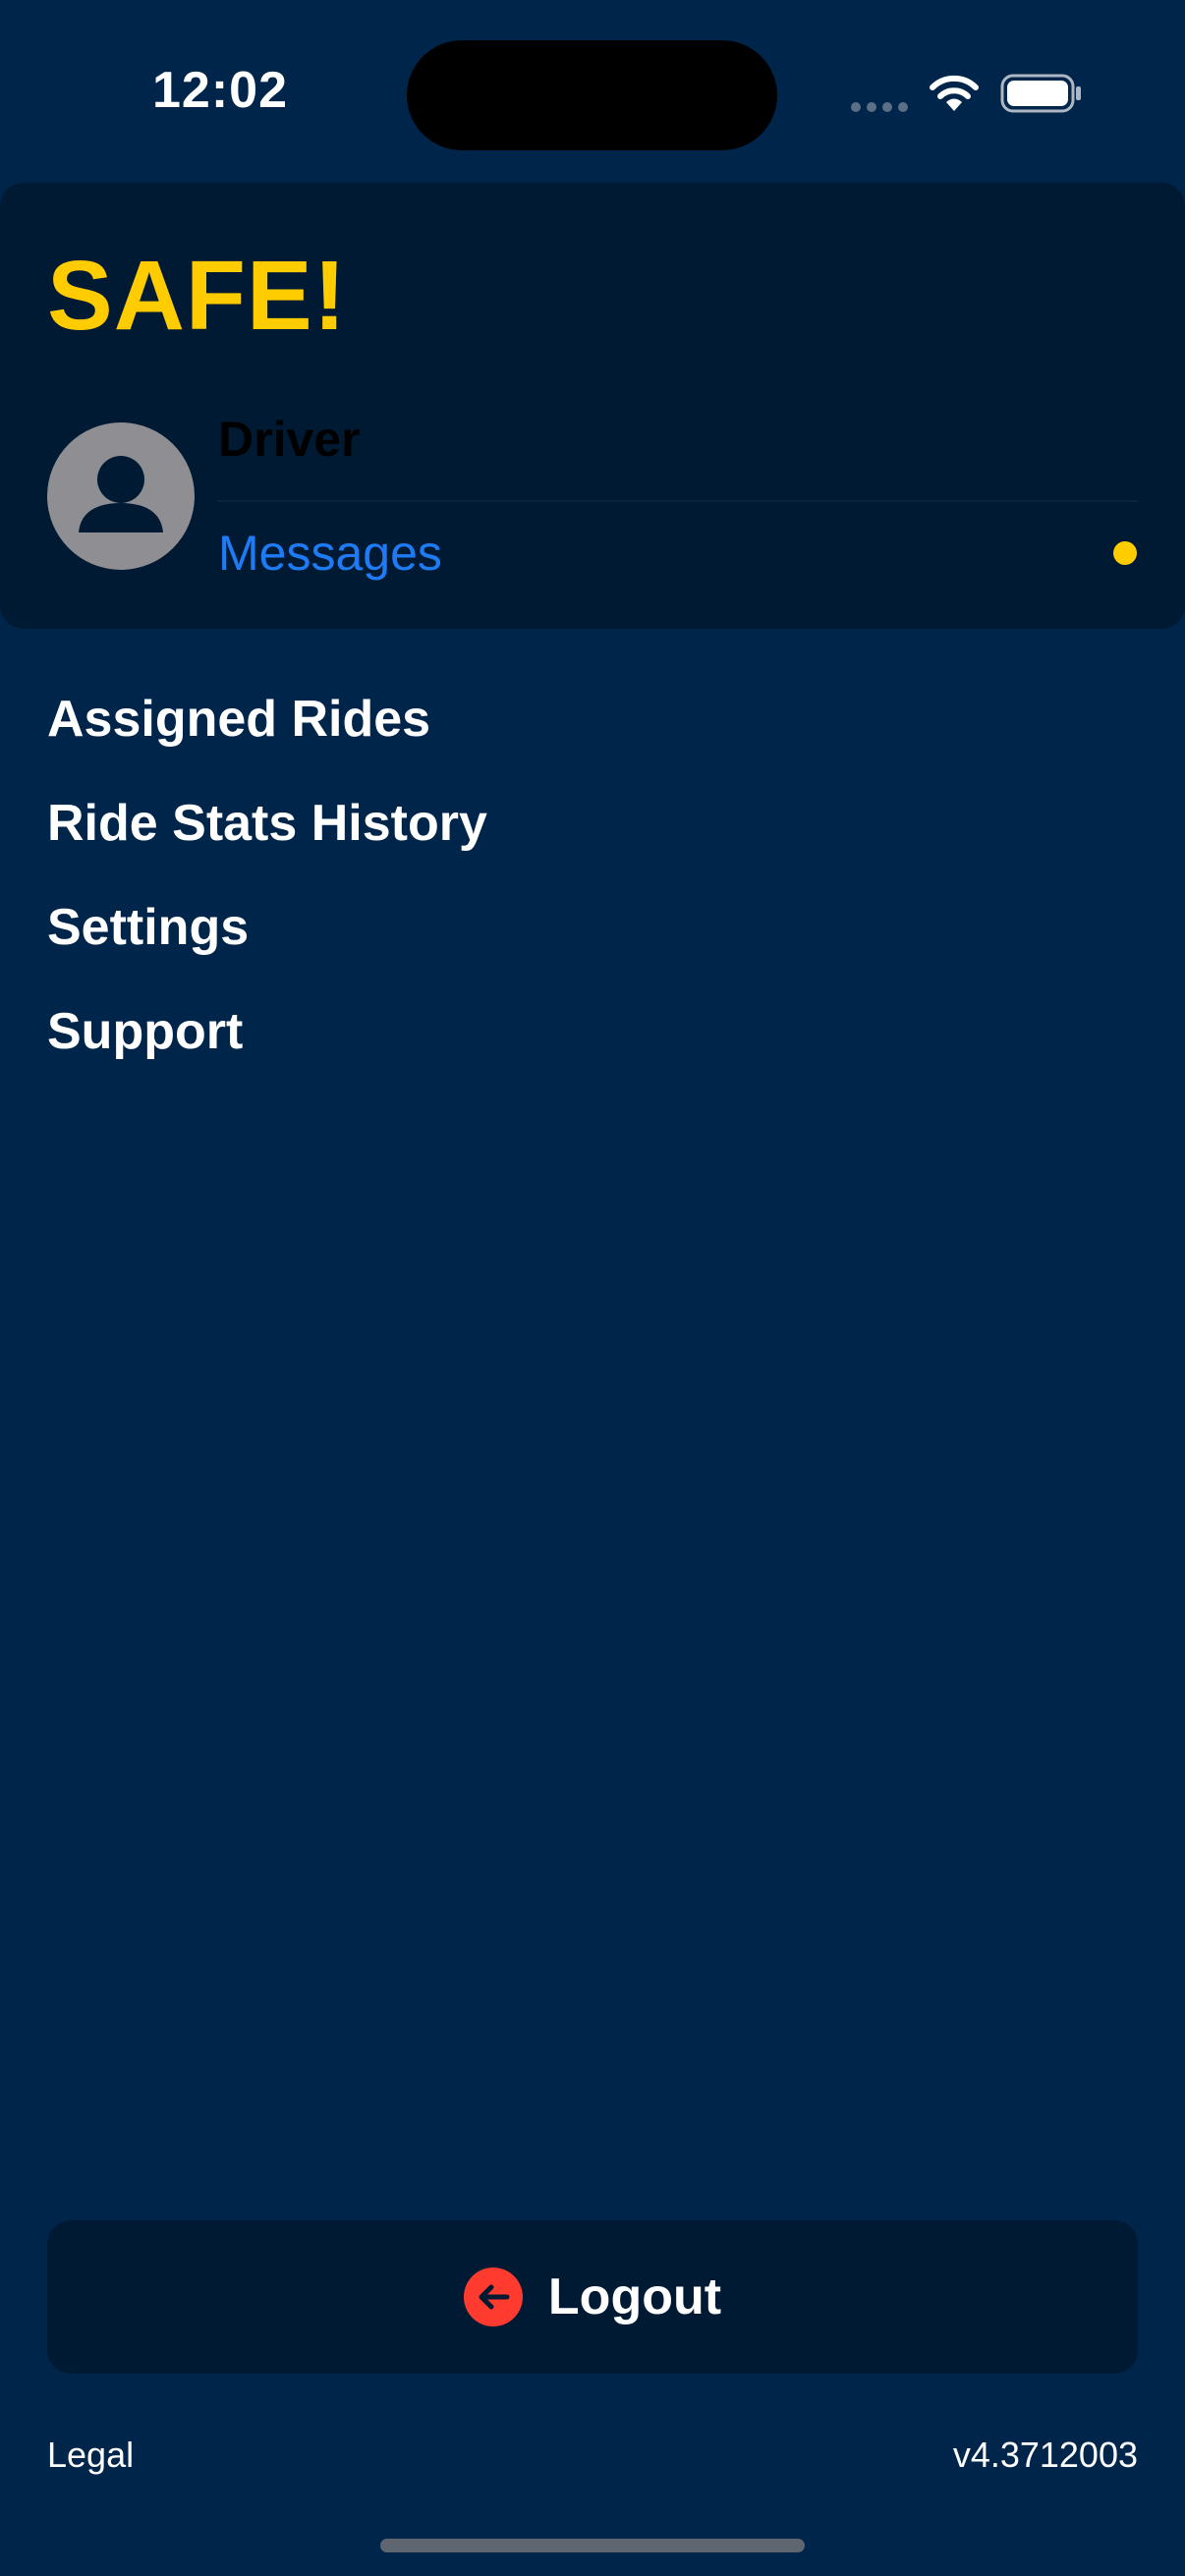  What do you see at coordinates (289, 439) in the screenshot?
I see `user-name: Driver` at bounding box center [289, 439].